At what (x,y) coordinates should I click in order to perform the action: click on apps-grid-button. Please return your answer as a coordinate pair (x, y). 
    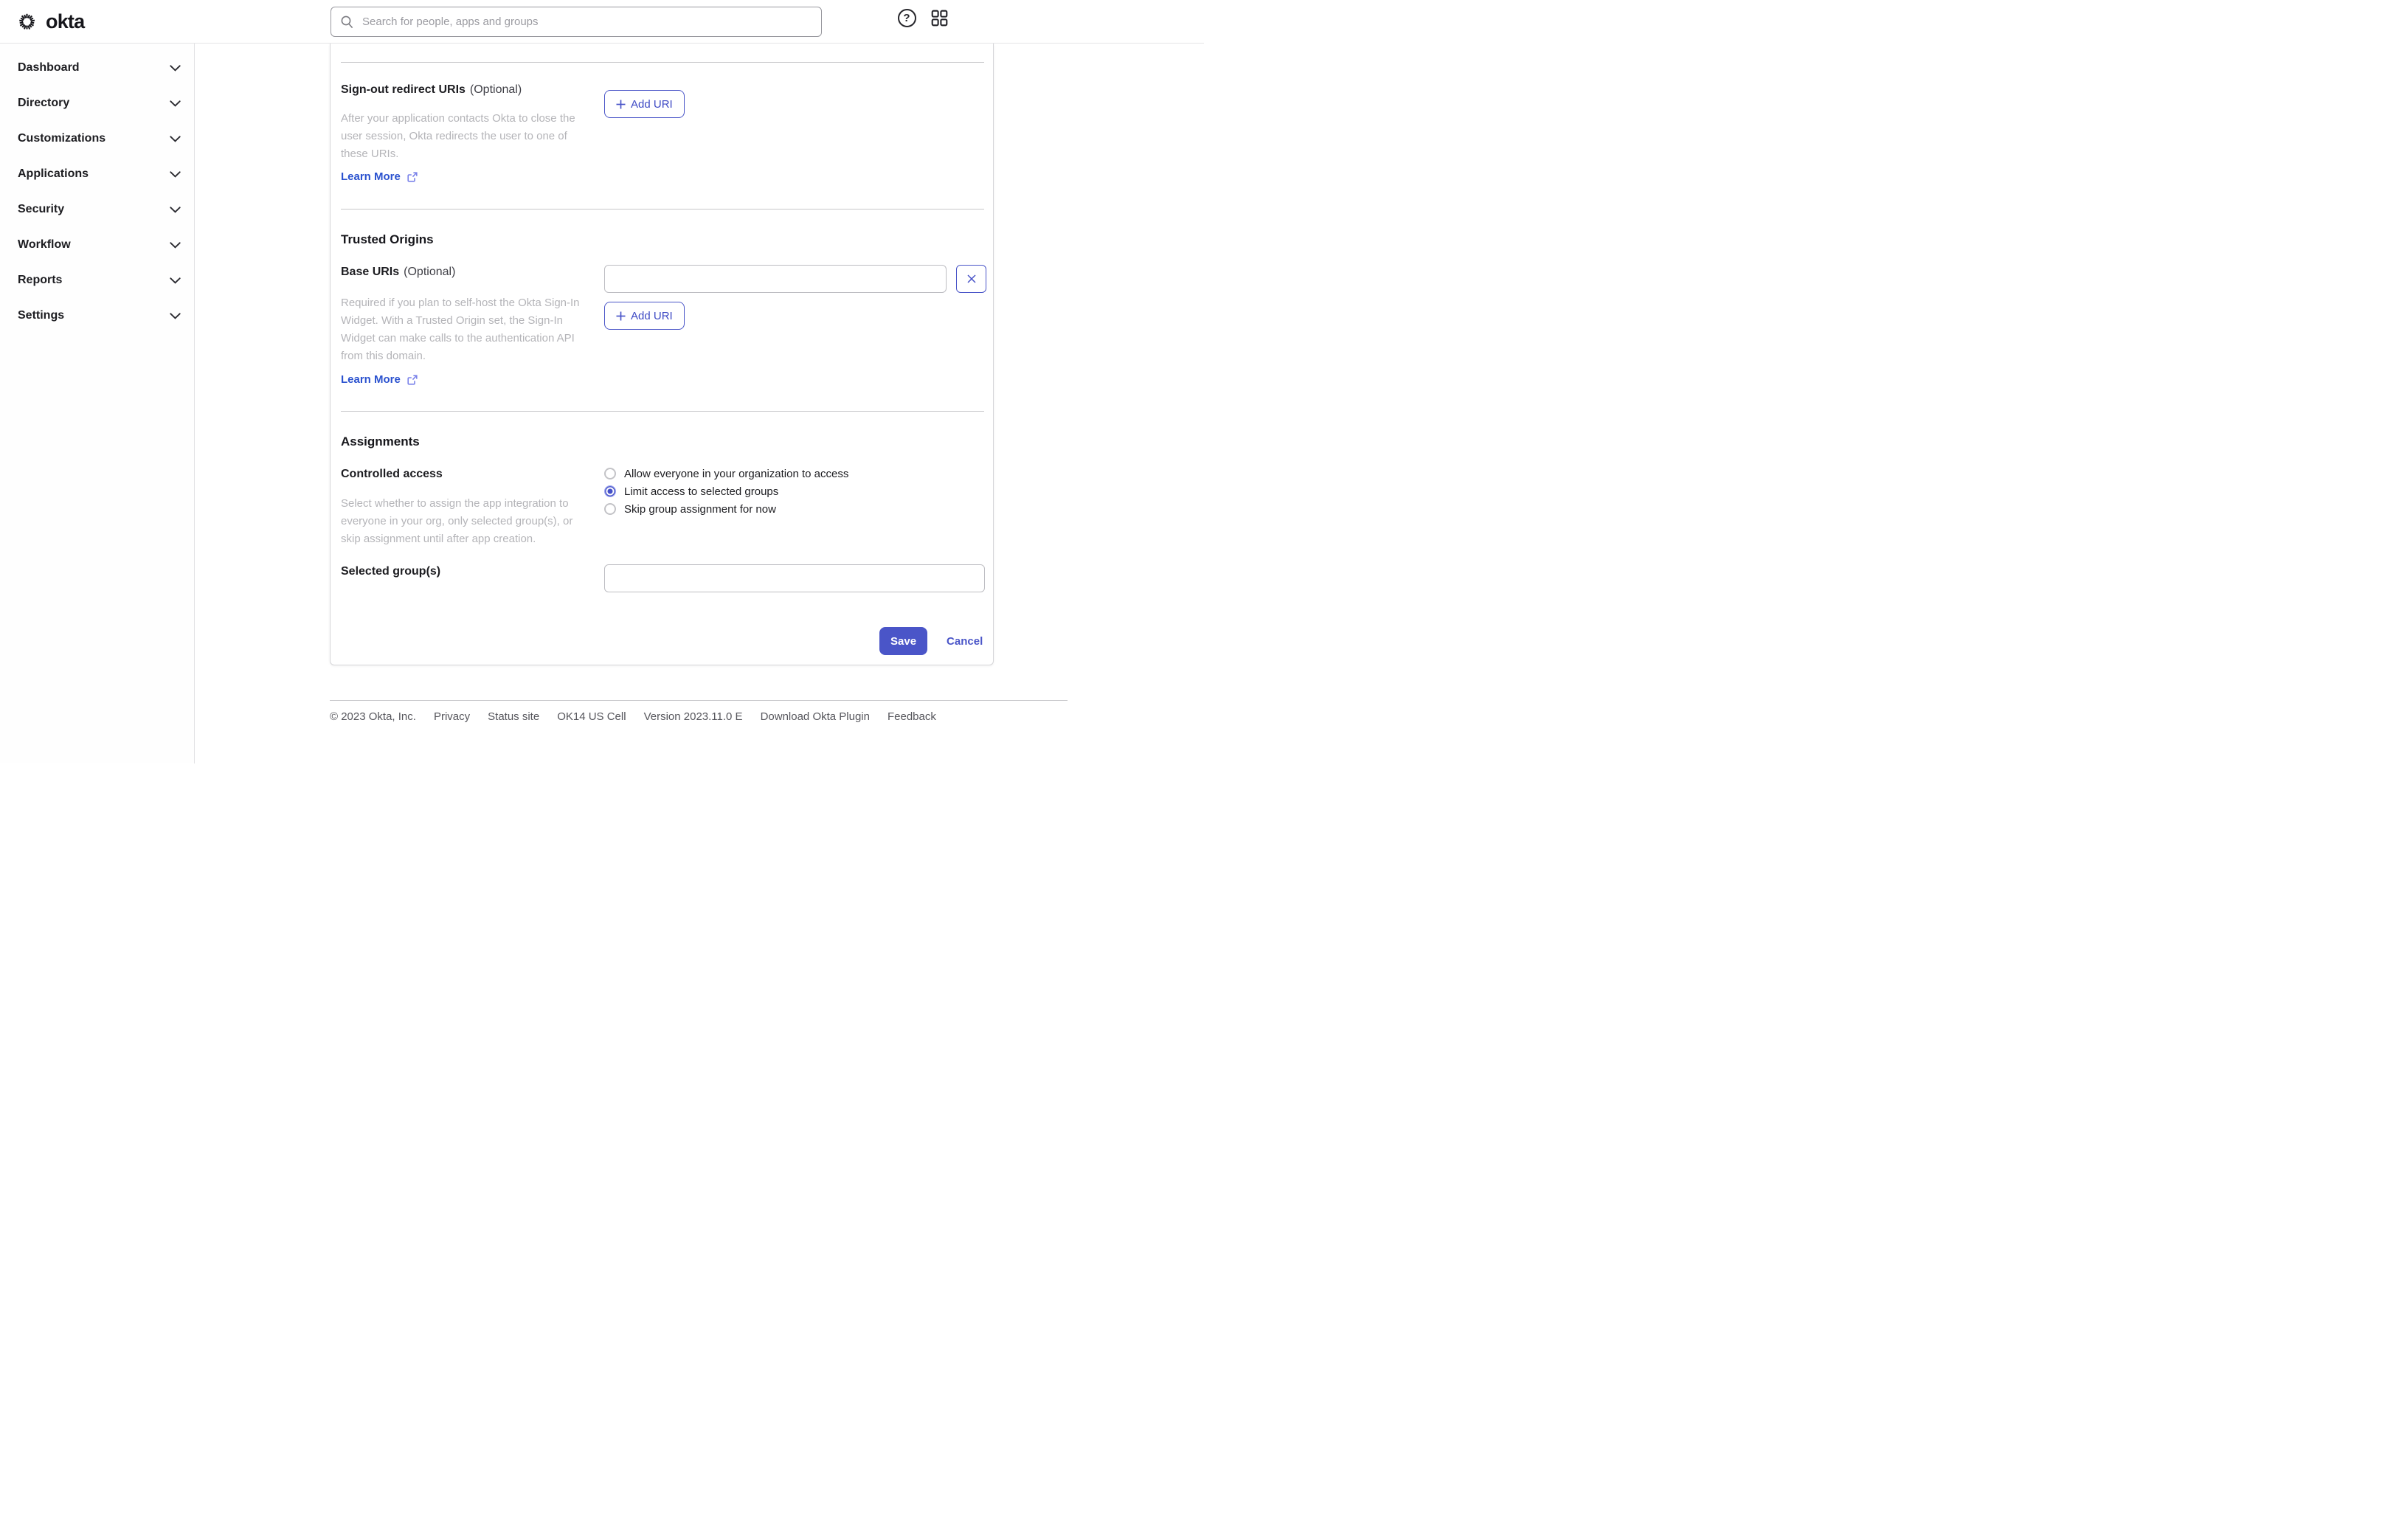
    Looking at the image, I should click on (939, 18).